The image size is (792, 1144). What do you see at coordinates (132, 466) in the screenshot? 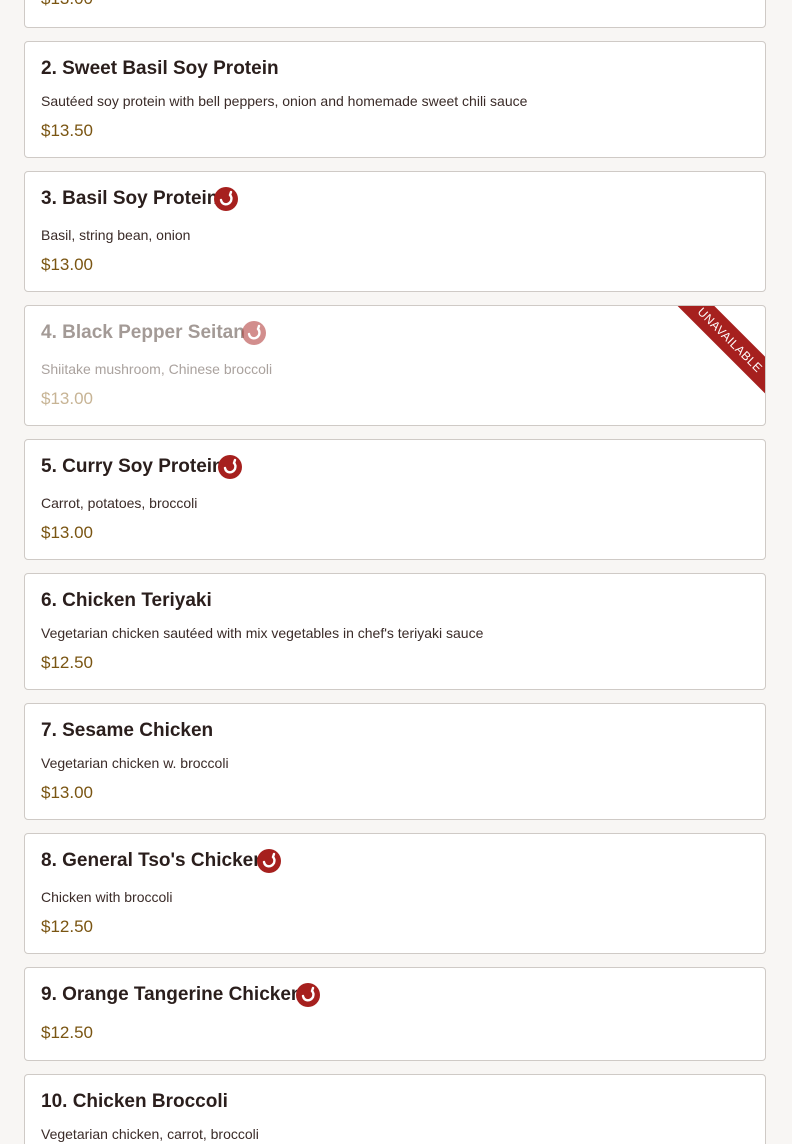
I see `item-name: 5. Curry Soy Protein` at bounding box center [132, 466].